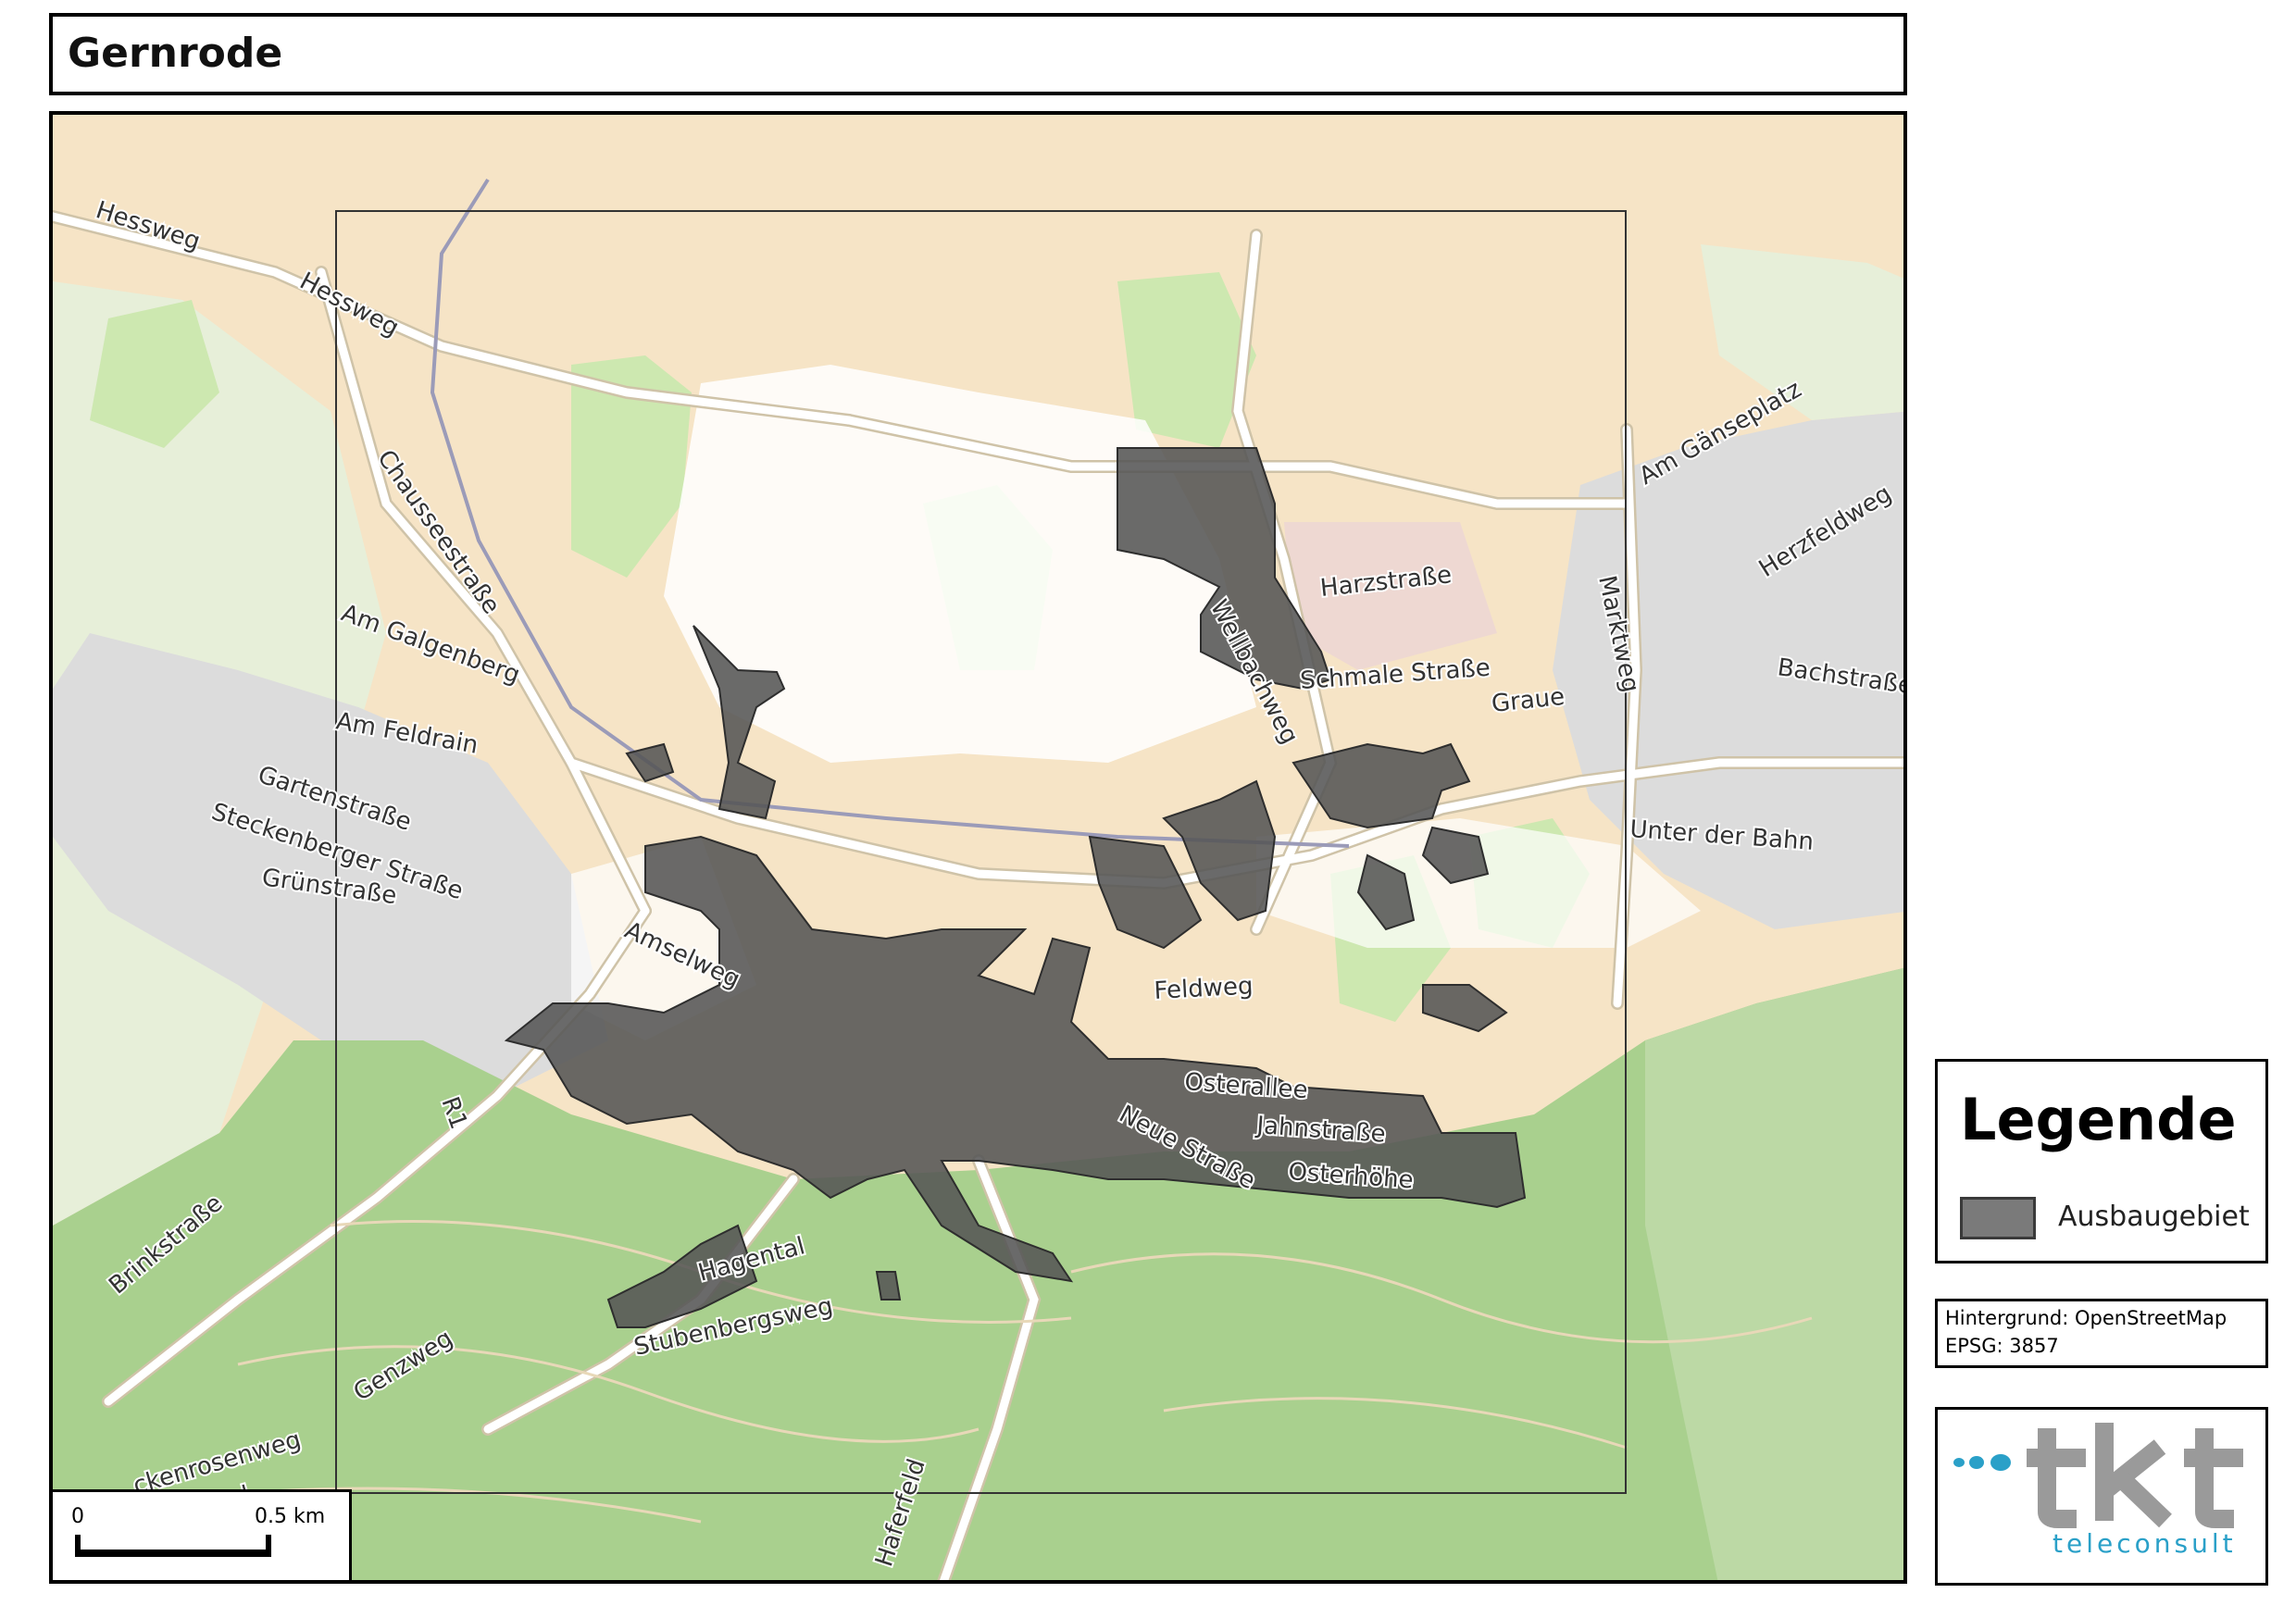 This screenshot has width=2296, height=1618. What do you see at coordinates (173, 1553) in the screenshot?
I see `scale-bar-line` at bounding box center [173, 1553].